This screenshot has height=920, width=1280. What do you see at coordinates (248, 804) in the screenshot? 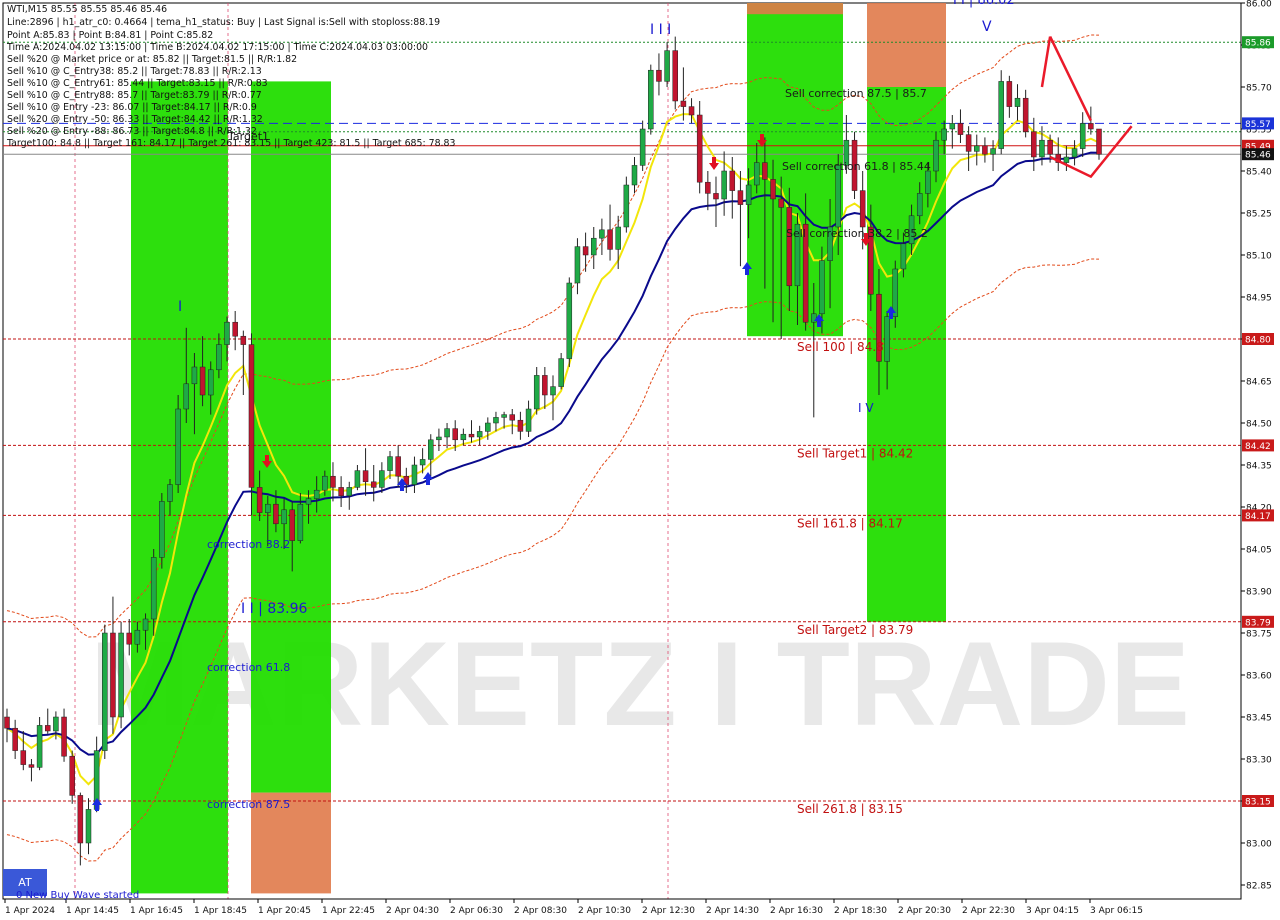
I see `annotation-label: correction 87.5` at bounding box center [248, 804].